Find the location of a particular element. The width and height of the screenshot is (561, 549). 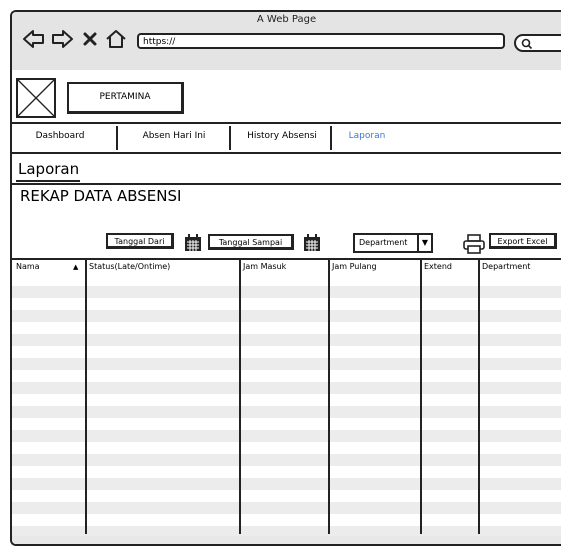

department-select: Department ▼ is located at coordinates (393, 243).